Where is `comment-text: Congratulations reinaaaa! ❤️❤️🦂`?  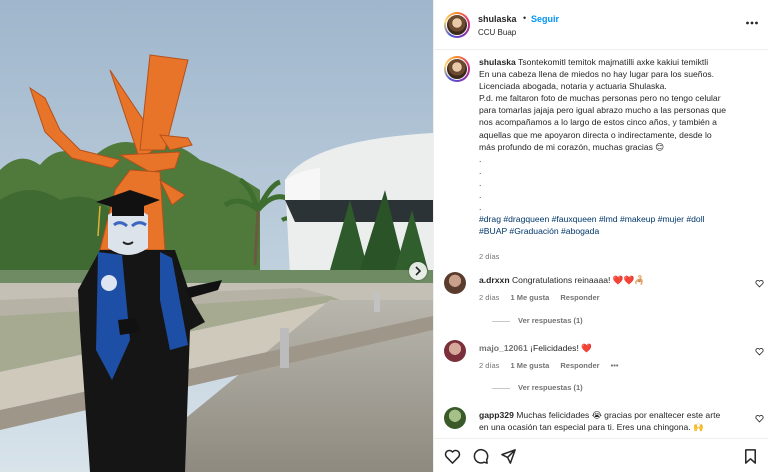
comment-text: Congratulations reinaaaa! ❤️❤️🦂 is located at coordinates (578, 280).